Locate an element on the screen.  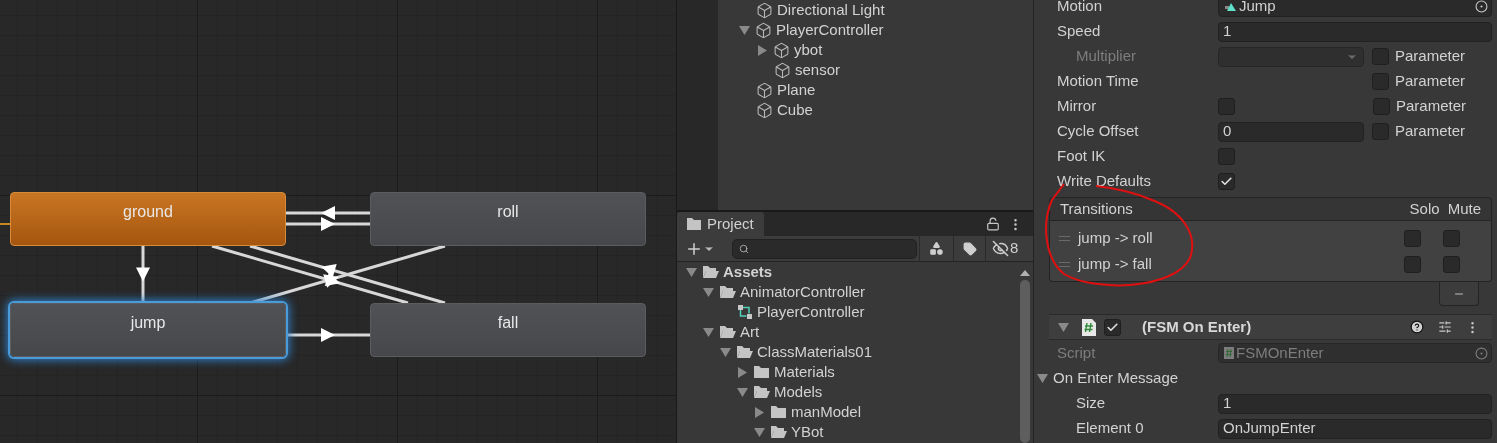
text-field: OnJumpEnter is located at coordinates (1355, 428).